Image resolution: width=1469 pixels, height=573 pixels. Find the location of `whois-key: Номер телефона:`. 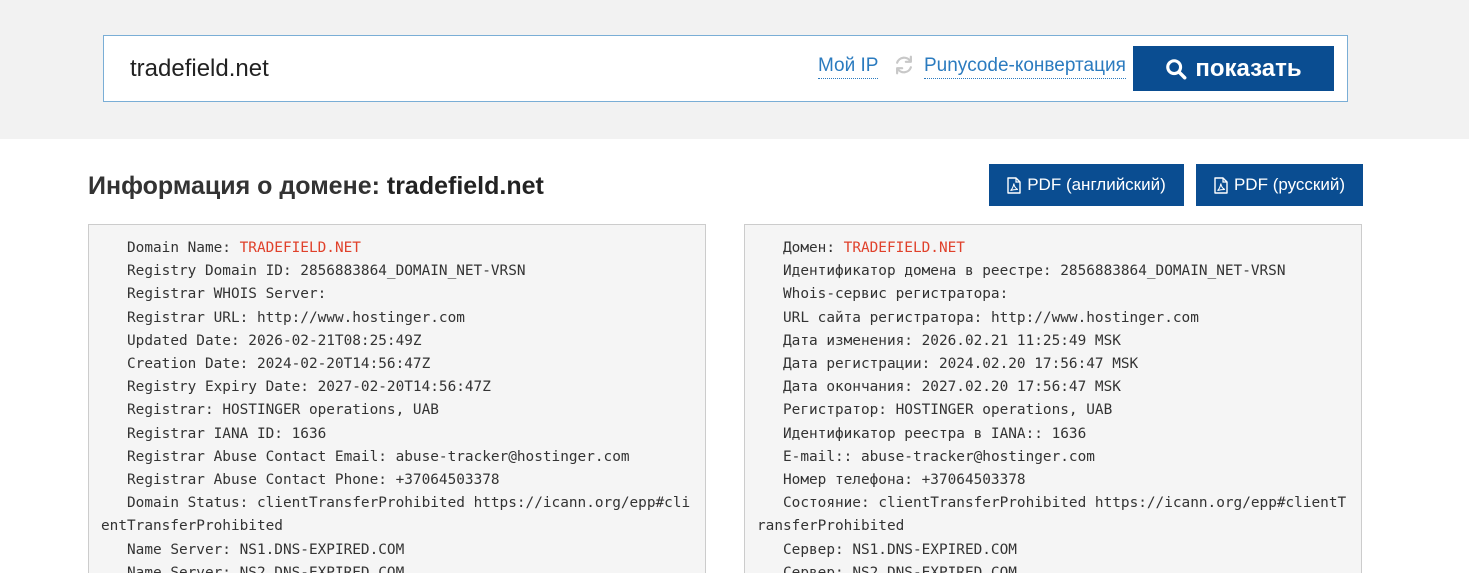

whois-key: Номер телефона: is located at coordinates (839, 480).